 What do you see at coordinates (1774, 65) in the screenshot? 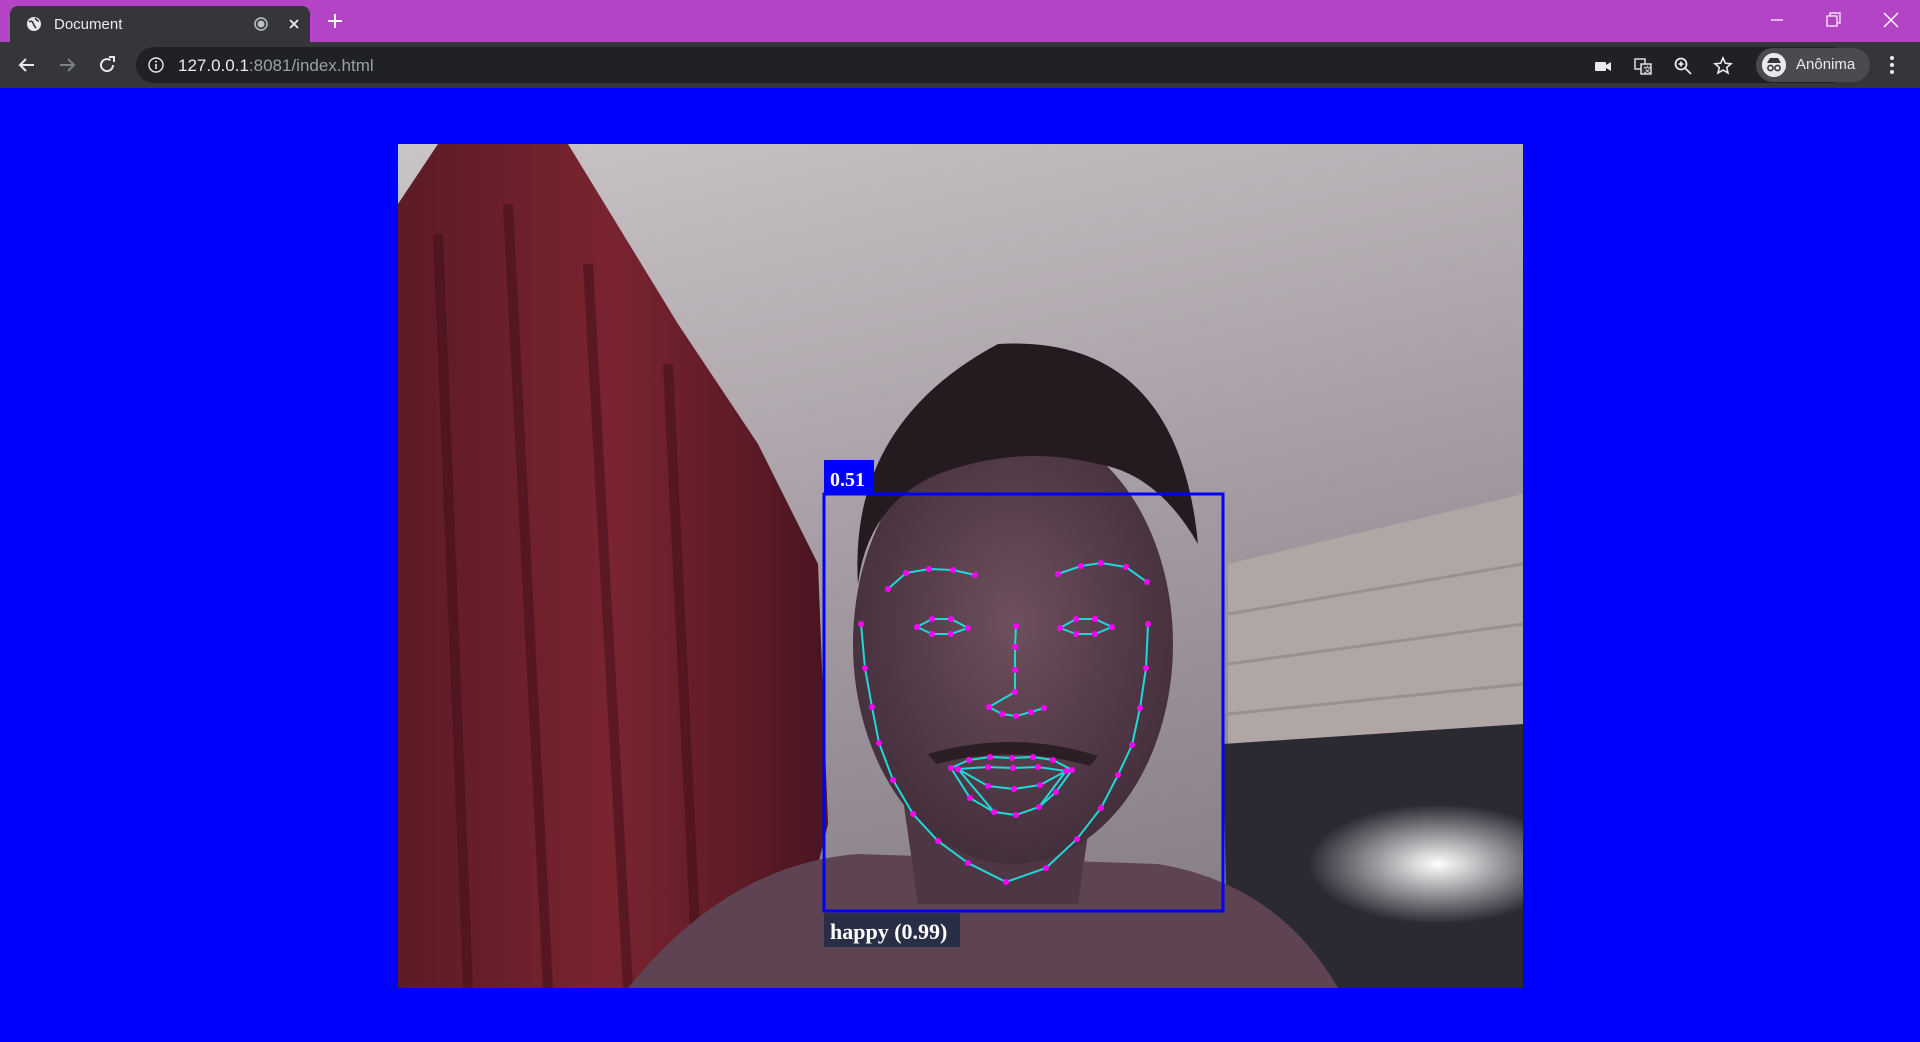
I see `incognito-icon` at bounding box center [1774, 65].